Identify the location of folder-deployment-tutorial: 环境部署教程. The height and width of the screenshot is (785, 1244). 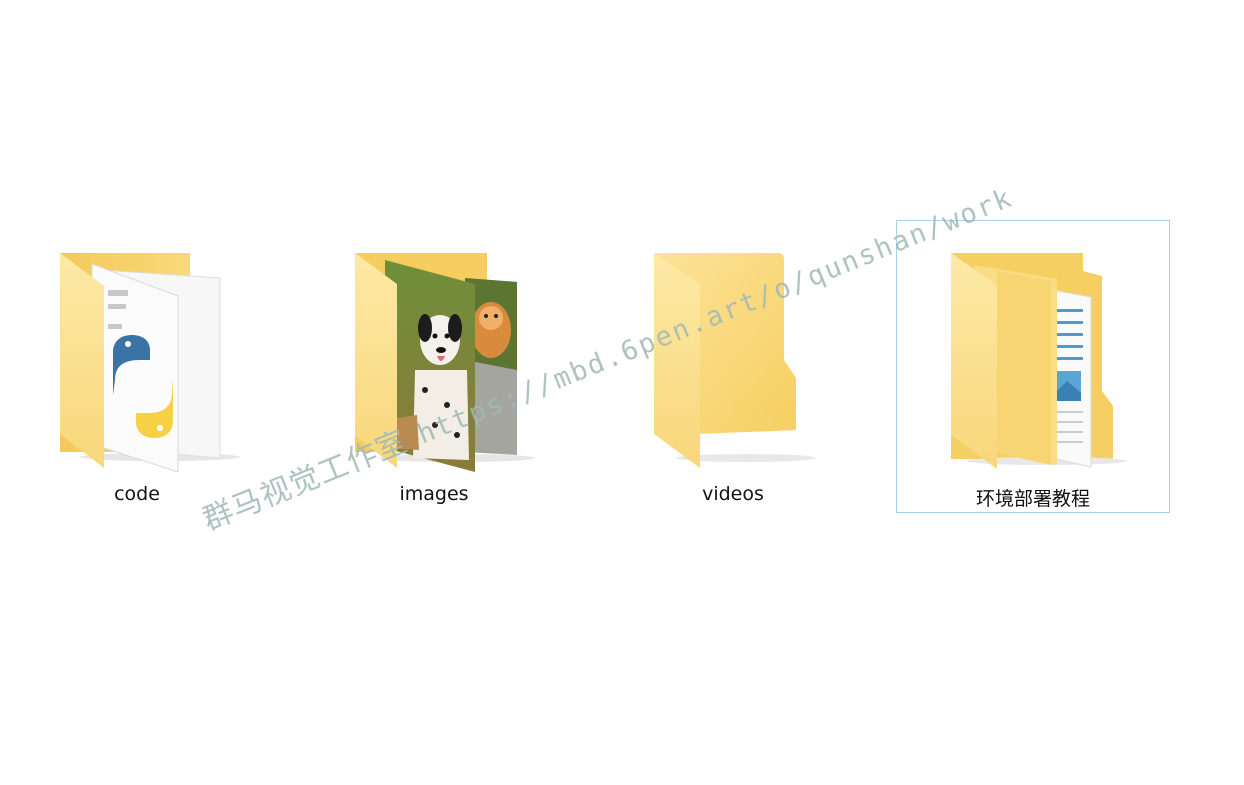
(1033, 366).